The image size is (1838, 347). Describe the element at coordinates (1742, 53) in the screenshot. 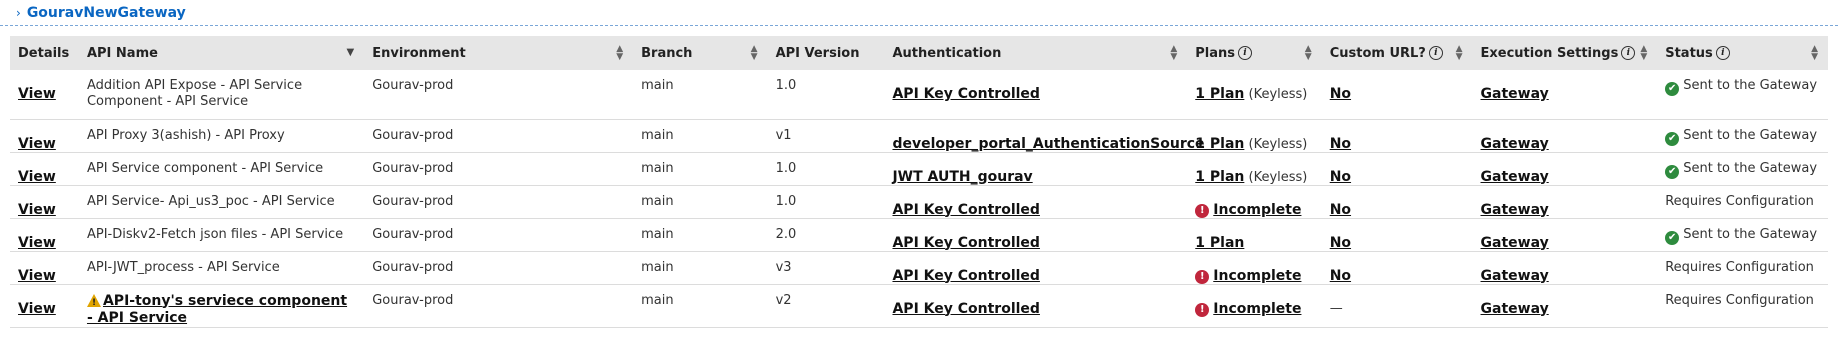

I see `col-status: Status i ▲ ▼` at that location.